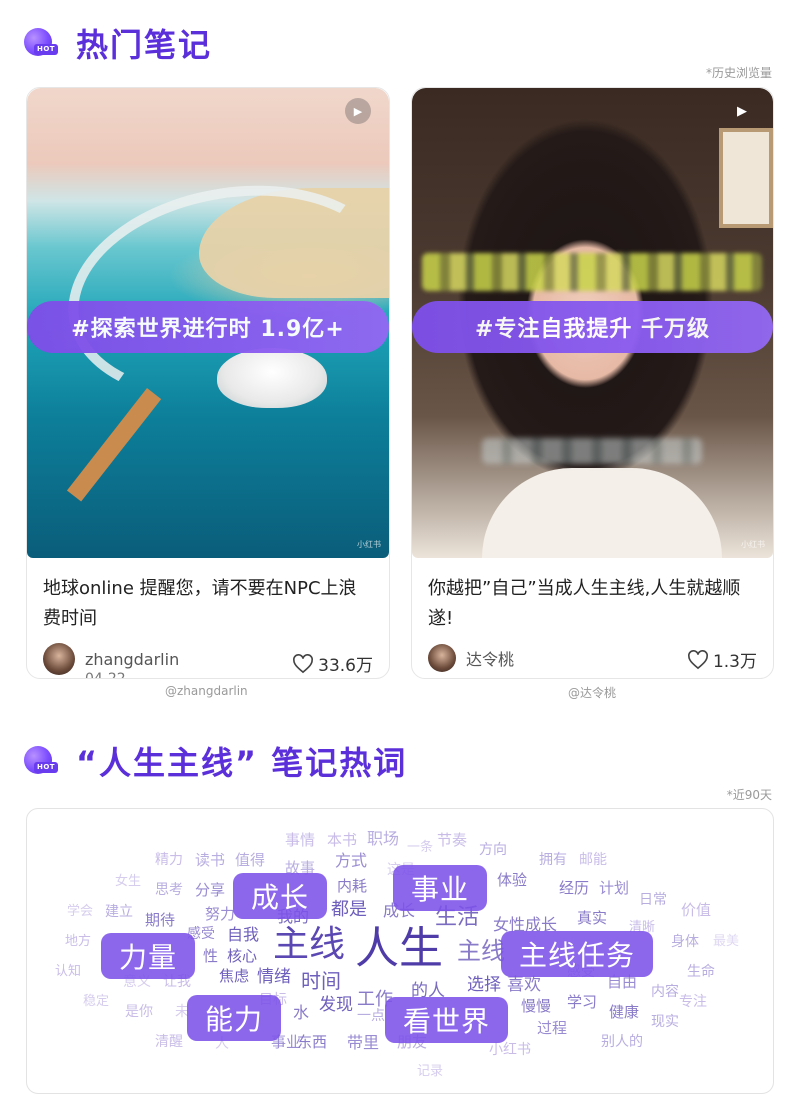  What do you see at coordinates (452, 840) in the screenshot?
I see `cloud-word: 节奏` at bounding box center [452, 840].